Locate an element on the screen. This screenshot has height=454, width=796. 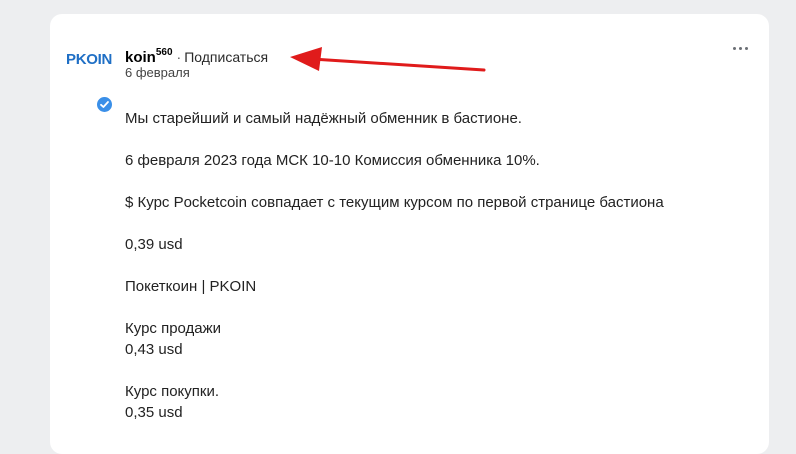
sell-rate-value: 0,43 usd is located at coordinates (154, 349).